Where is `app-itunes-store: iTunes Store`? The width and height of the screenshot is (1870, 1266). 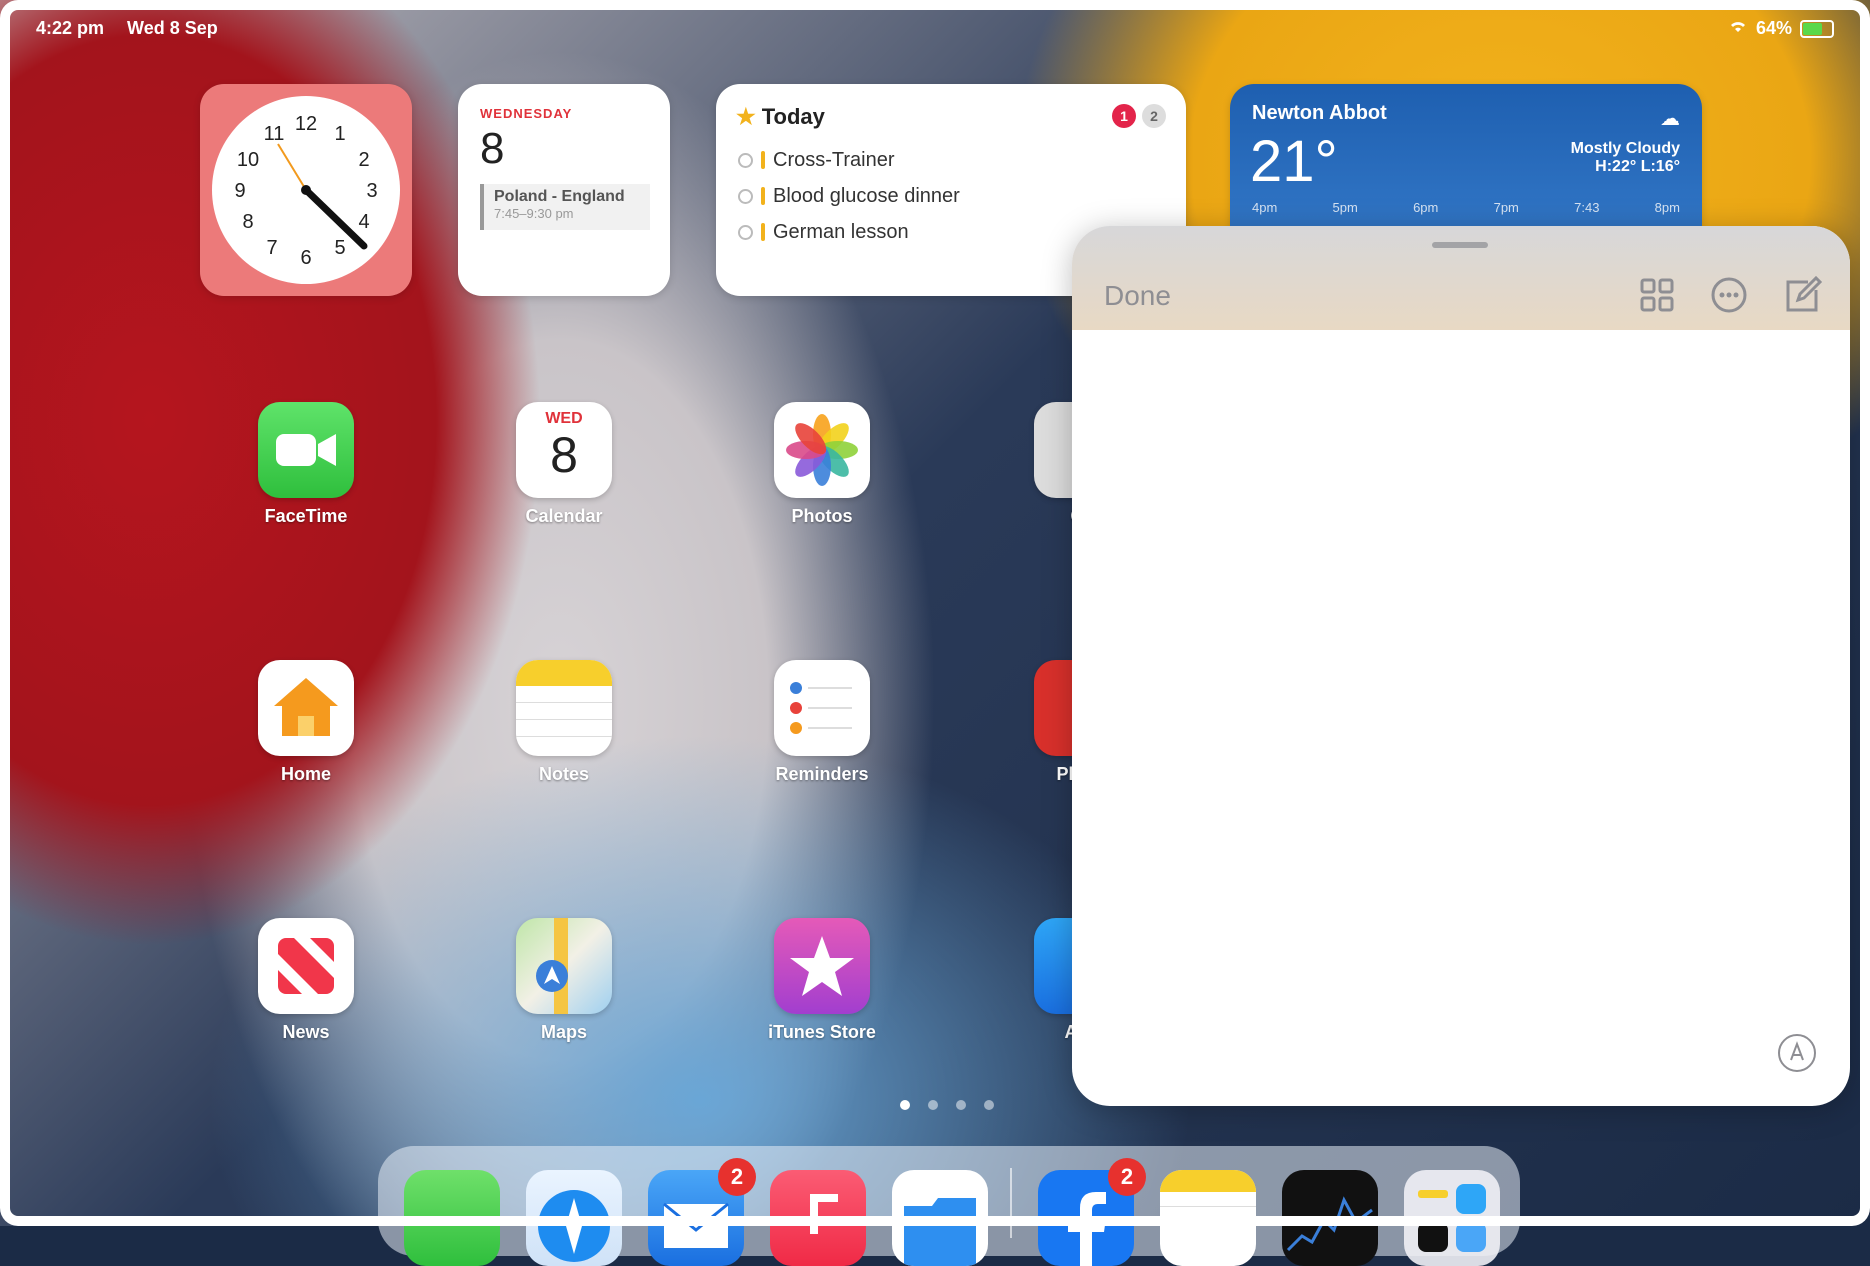
app-itunes-store: iTunes Store is located at coordinates (822, 980).